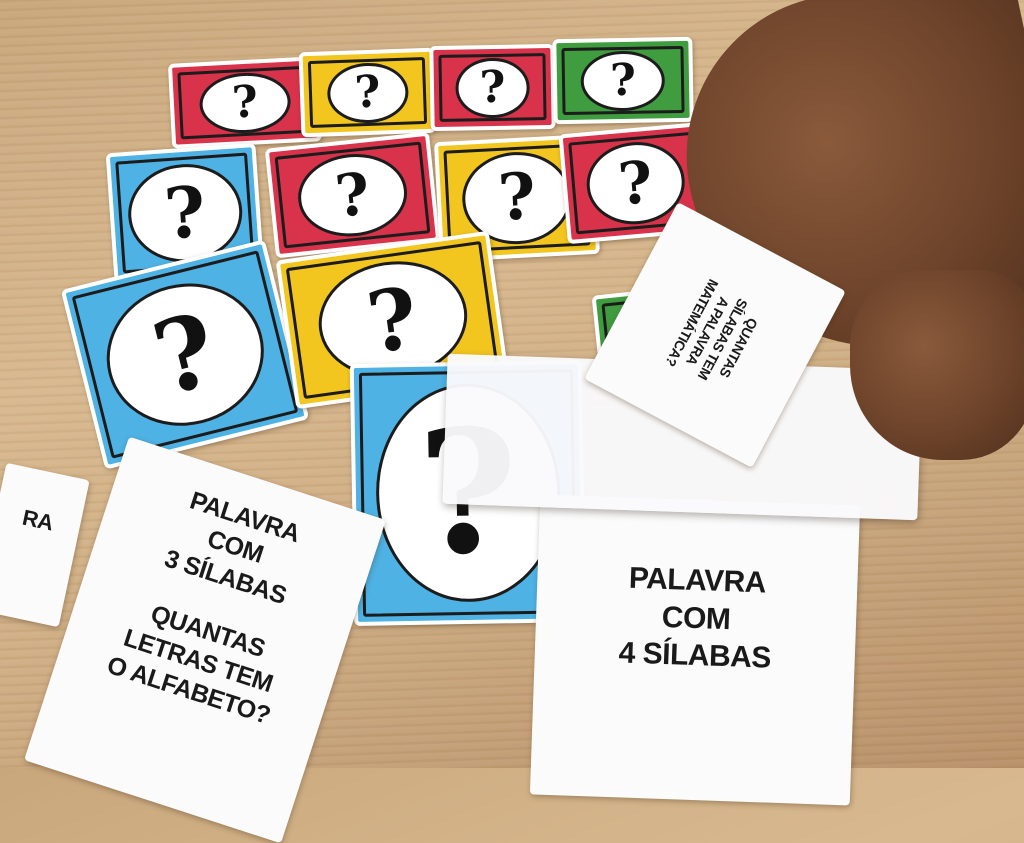 The image size is (1024, 843). Describe the element at coordinates (352, 195) in the screenshot. I see `question-card-red-3: ?` at that location.